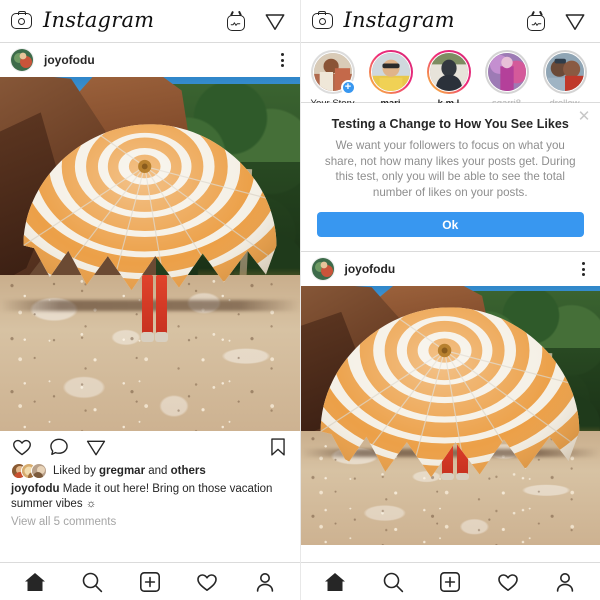 This screenshot has width=600, height=600. I want to click on save-slot, so click(278, 447).